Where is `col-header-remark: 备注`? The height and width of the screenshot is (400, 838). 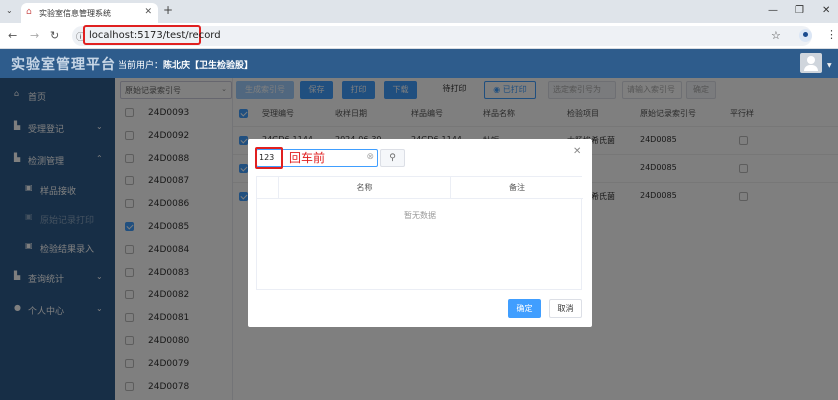 col-header-remark: 备注 is located at coordinates (517, 187).